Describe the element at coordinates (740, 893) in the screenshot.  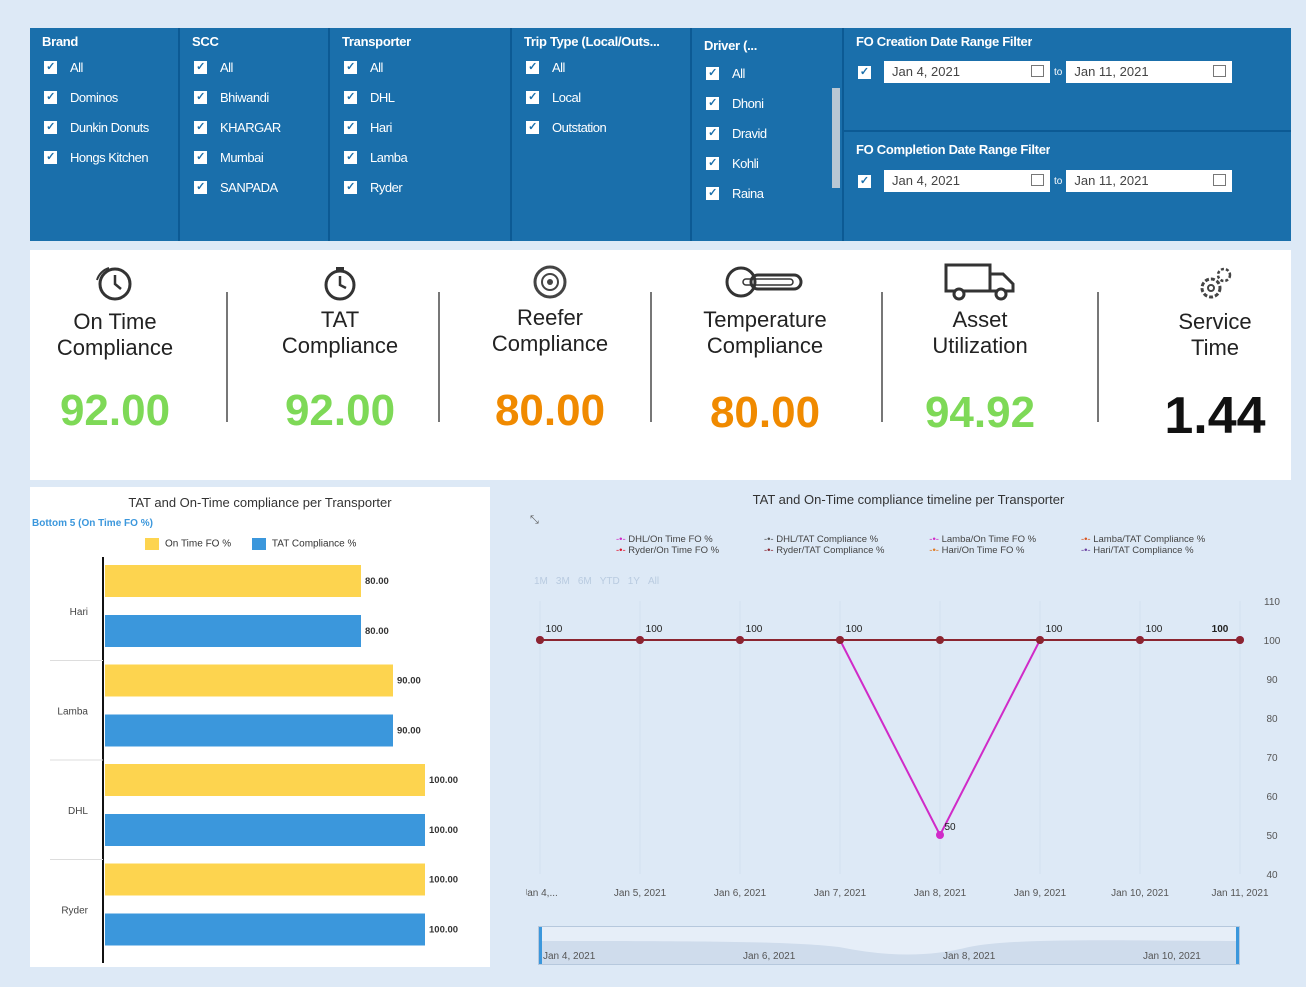
I see `x-tick-label: Jan 6, 2021` at that location.